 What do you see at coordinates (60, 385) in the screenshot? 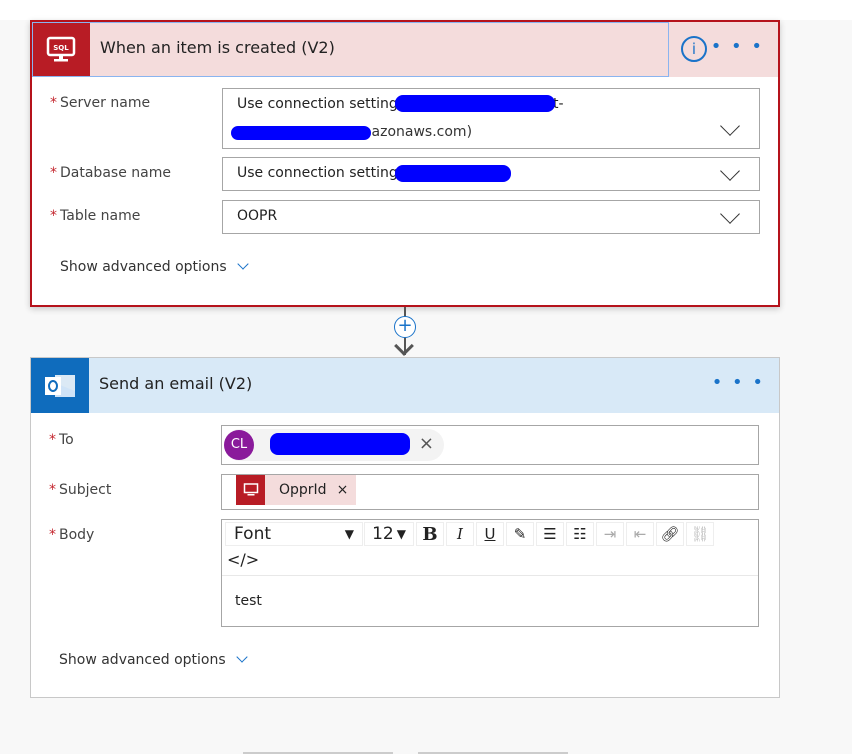
I see `outlook-icon` at bounding box center [60, 385].